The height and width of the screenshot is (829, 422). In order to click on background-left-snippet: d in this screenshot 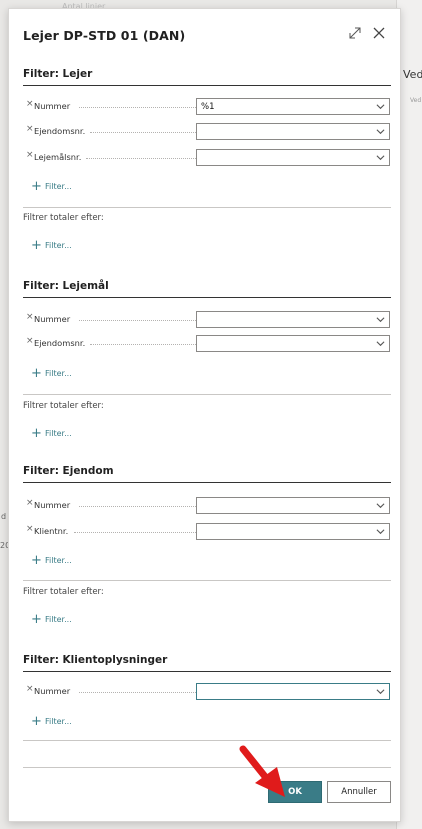, I will do `click(4, 516)`.